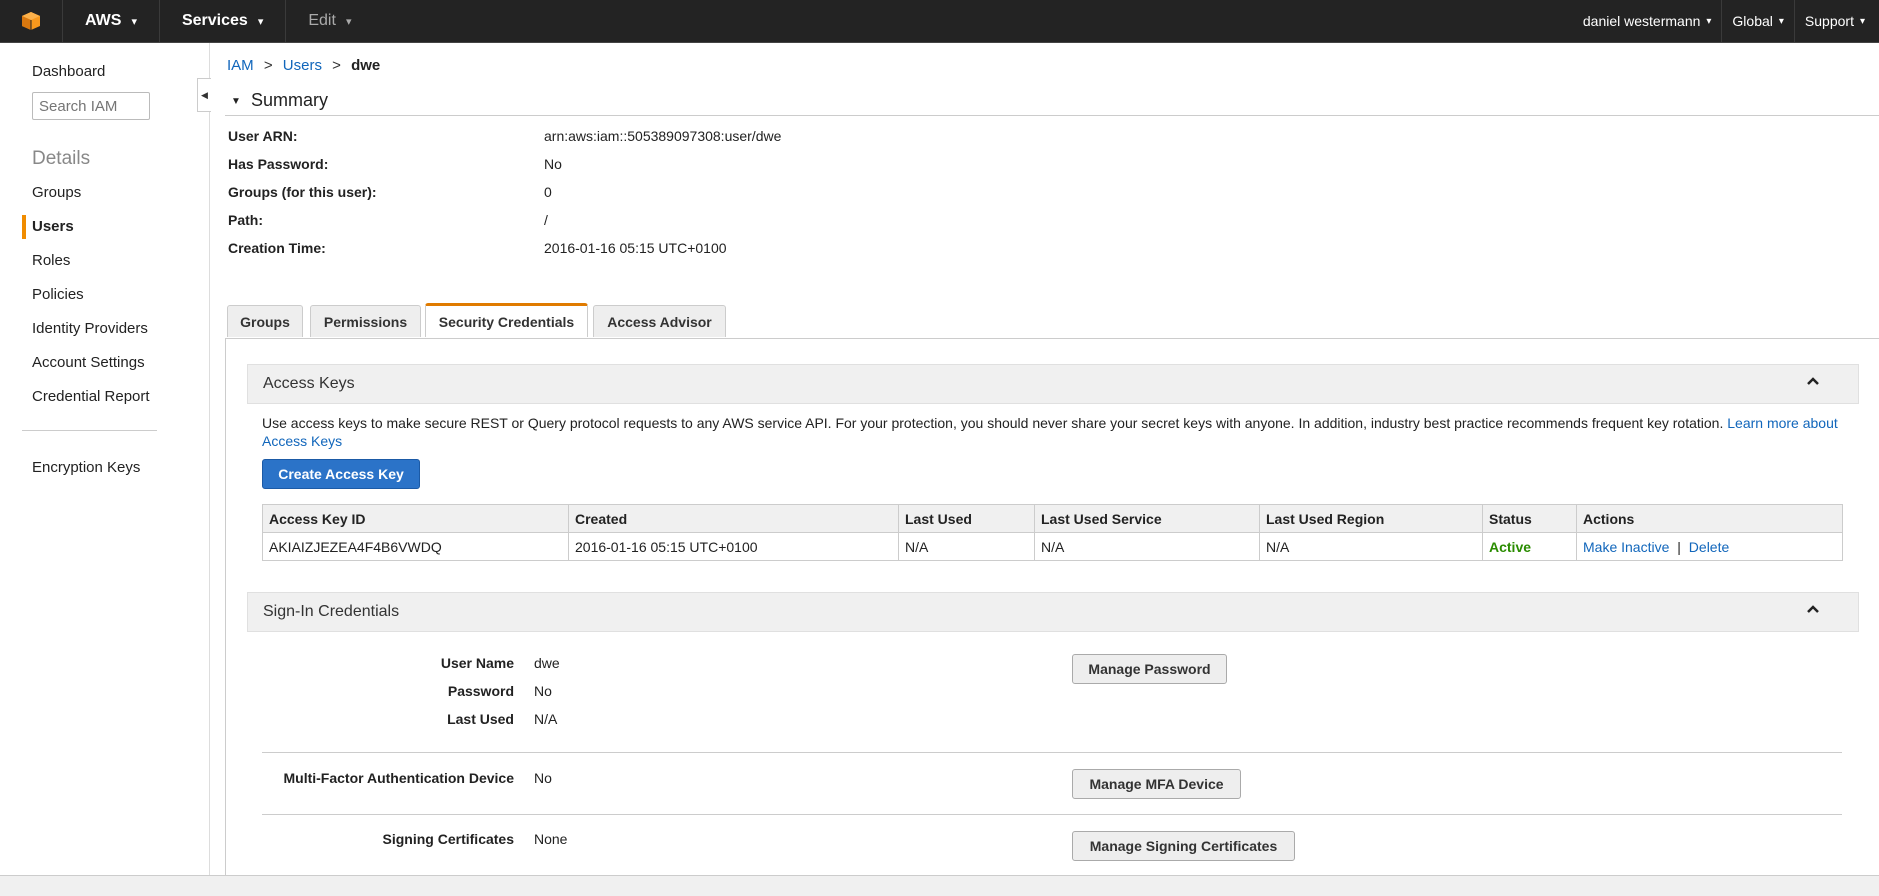  I want to click on sidebar-item-groups: Groups, so click(56, 192).